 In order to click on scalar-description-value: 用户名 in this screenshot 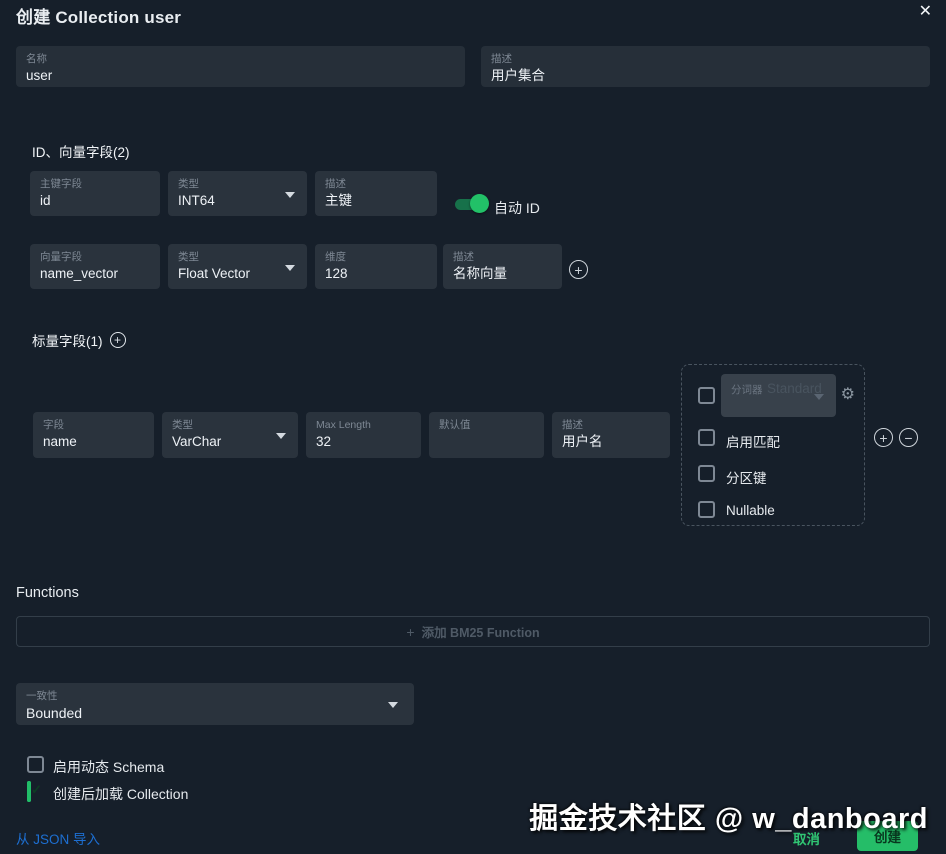, I will do `click(582, 442)`.